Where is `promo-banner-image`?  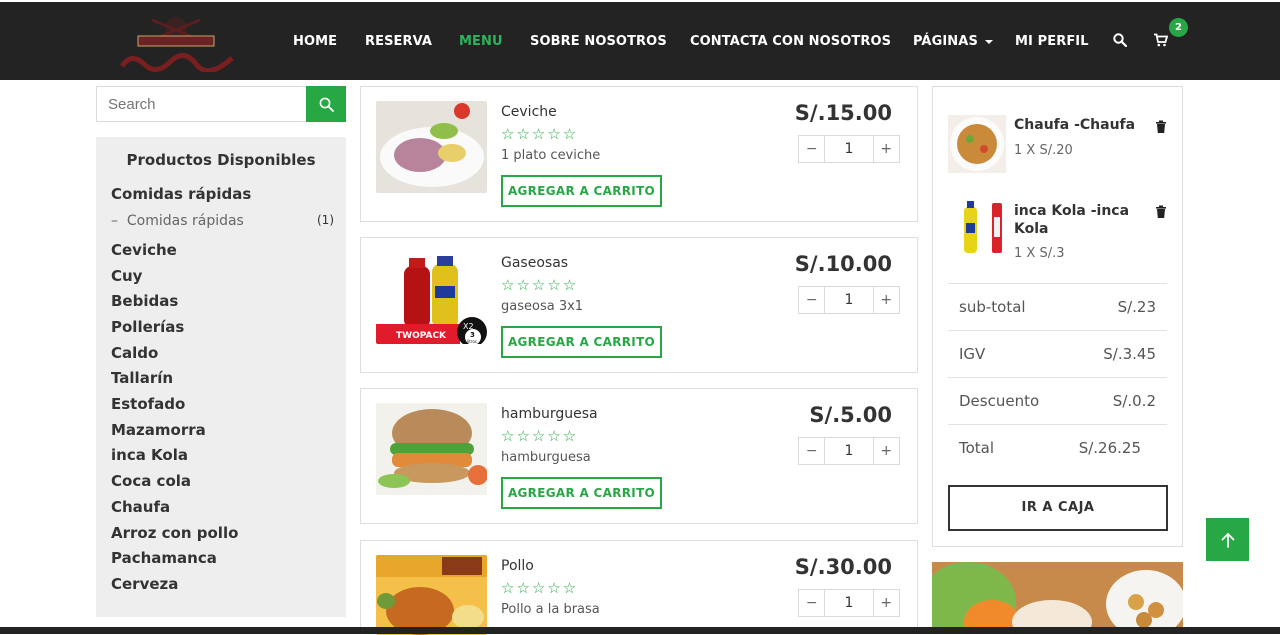
promo-banner-image is located at coordinates (1057, 598).